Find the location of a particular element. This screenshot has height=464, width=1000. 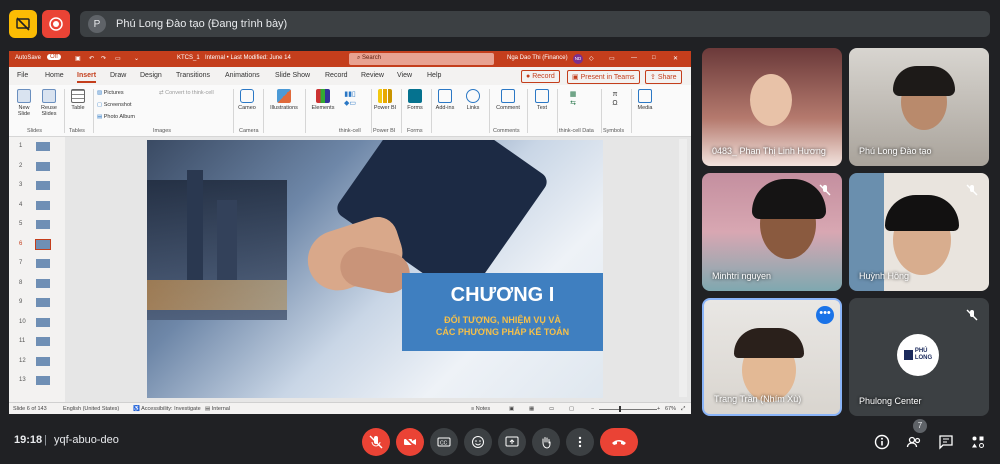

convert-think-cell-button: ⇄ Convert to think-cell is located at coordinates (186, 93).